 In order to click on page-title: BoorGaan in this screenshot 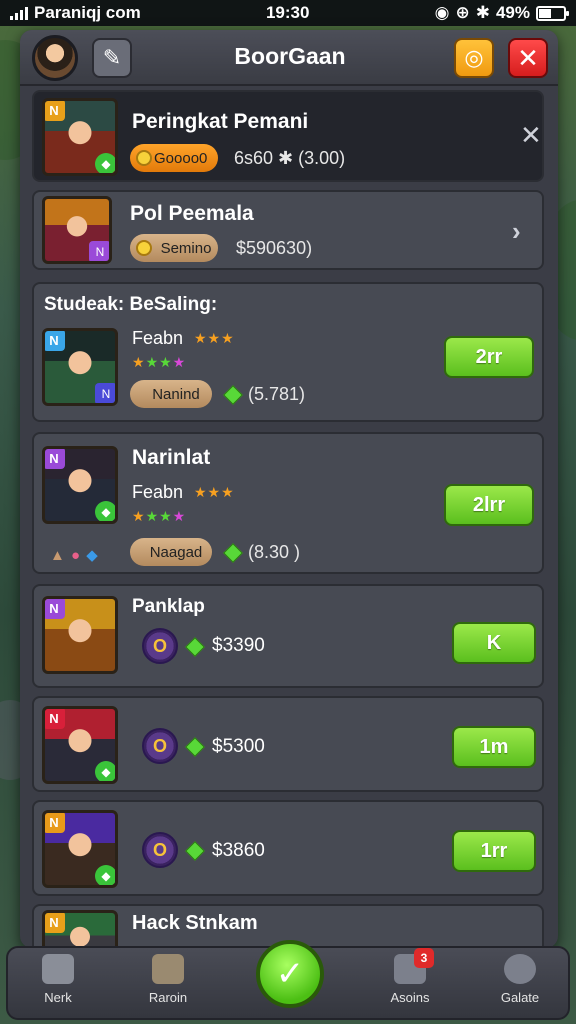, I will do `click(290, 56)`.